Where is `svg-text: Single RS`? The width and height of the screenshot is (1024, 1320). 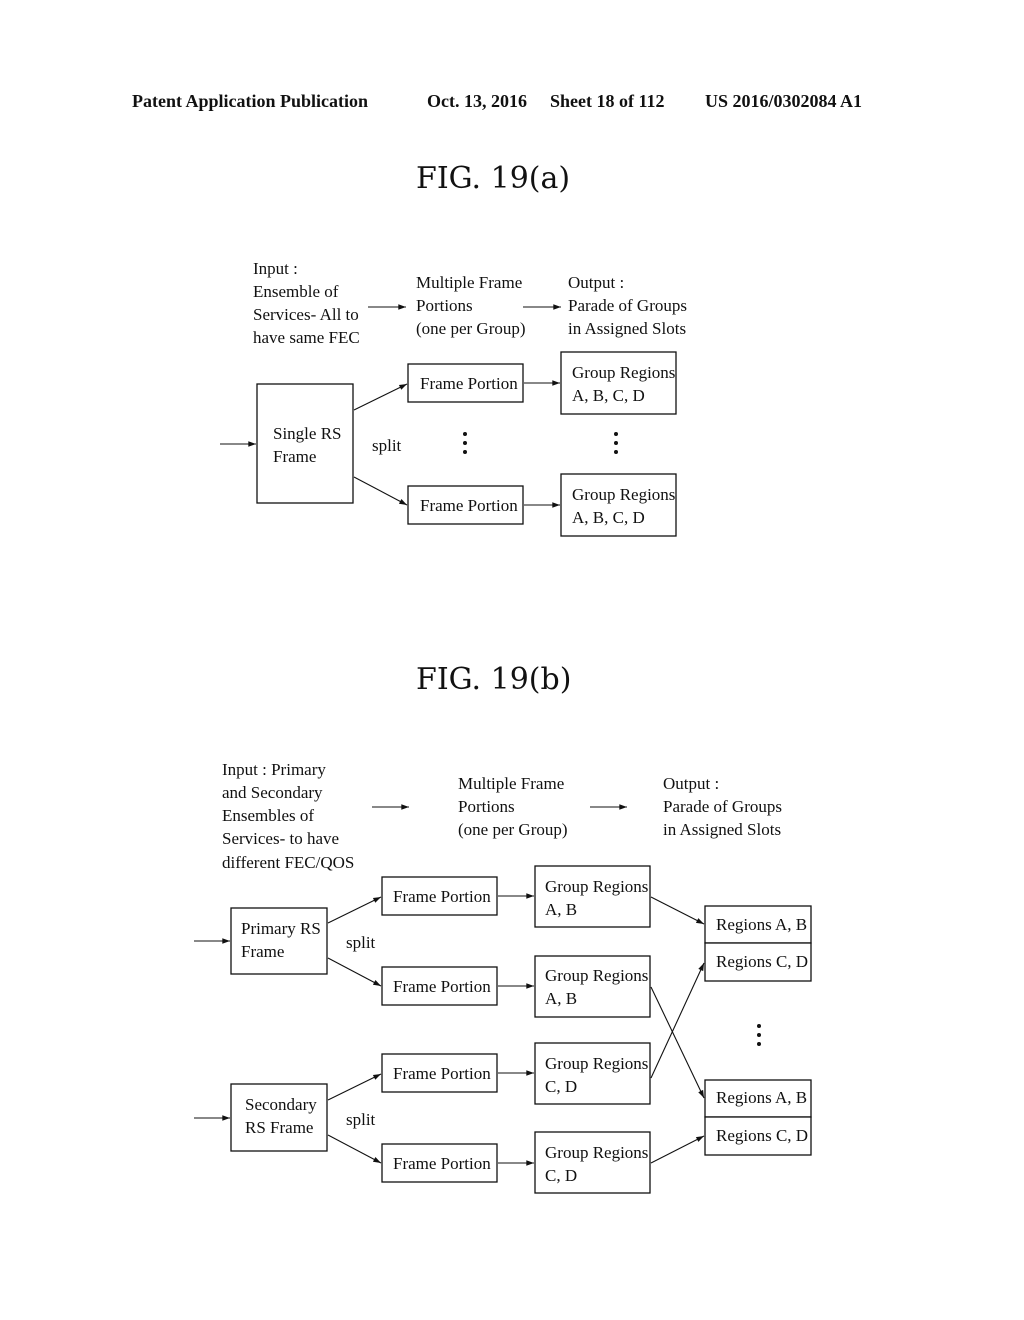
svg-text: Single RS is located at coordinates (307, 433).